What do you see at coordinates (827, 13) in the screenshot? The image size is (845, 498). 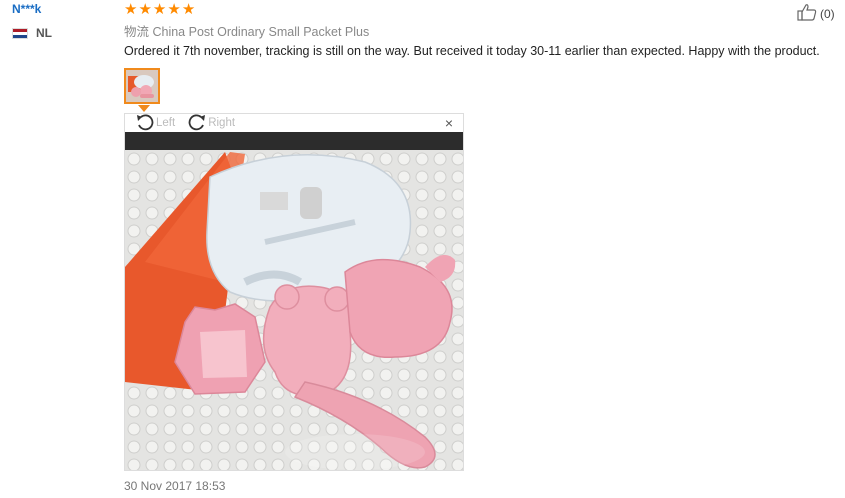 I see `helpful-count: (0)` at bounding box center [827, 13].